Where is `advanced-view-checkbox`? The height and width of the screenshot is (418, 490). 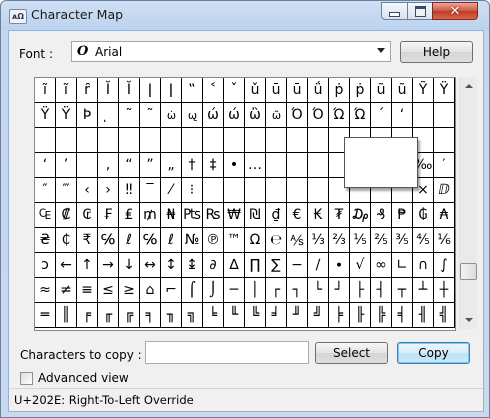 advanced-view-checkbox is located at coordinates (26, 378).